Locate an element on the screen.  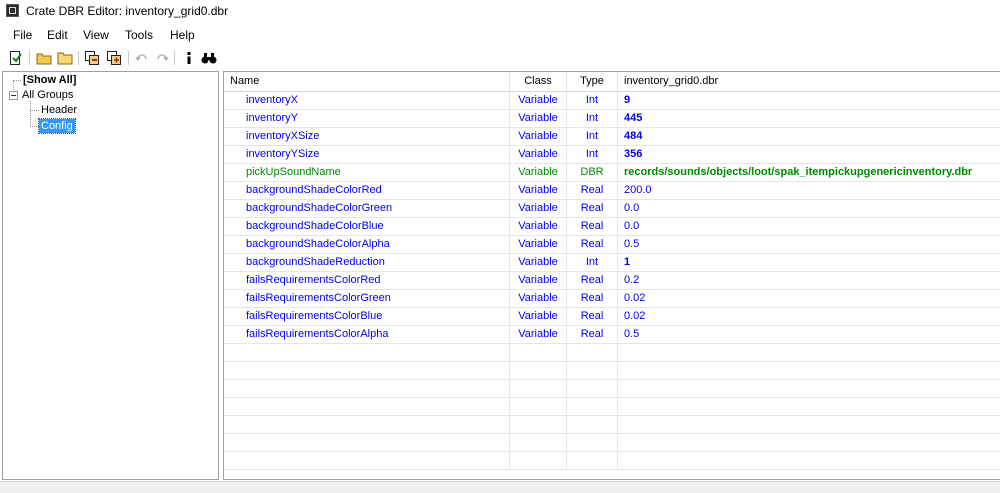
menu-edit: Edit is located at coordinates (57, 35).